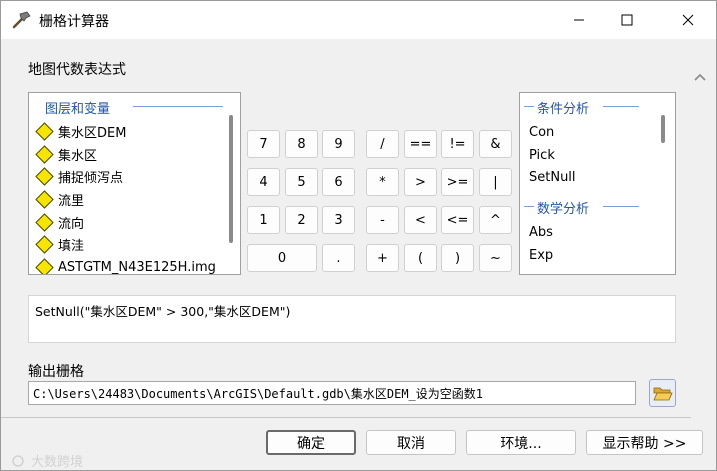 The width and height of the screenshot is (717, 471). What do you see at coordinates (420, 144) in the screenshot?
I see `key-equal: ==` at bounding box center [420, 144].